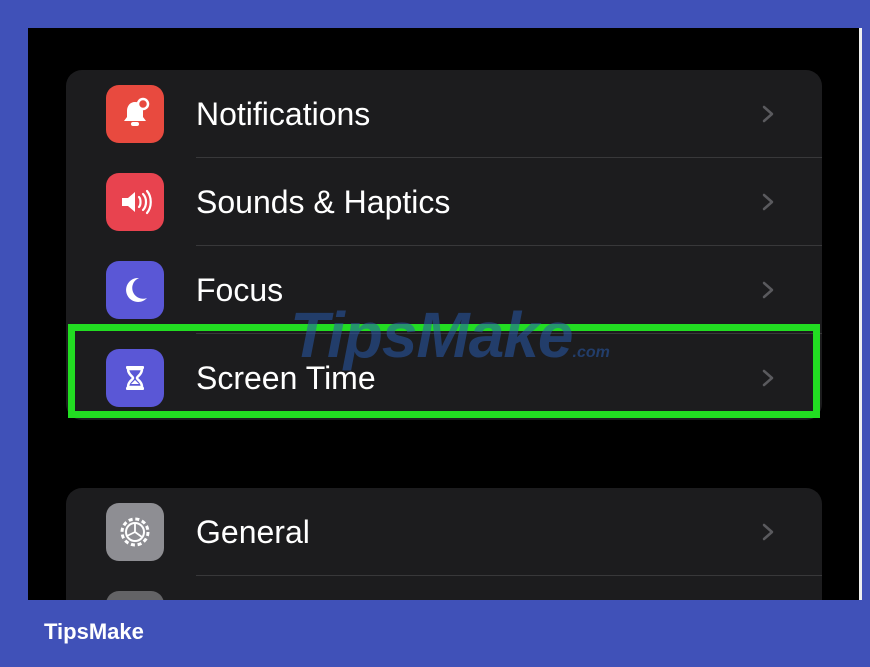 Image resolution: width=870 pixels, height=667 pixels. What do you see at coordinates (444, 114) in the screenshot?
I see `settings-row-notifications: Notifications` at bounding box center [444, 114].